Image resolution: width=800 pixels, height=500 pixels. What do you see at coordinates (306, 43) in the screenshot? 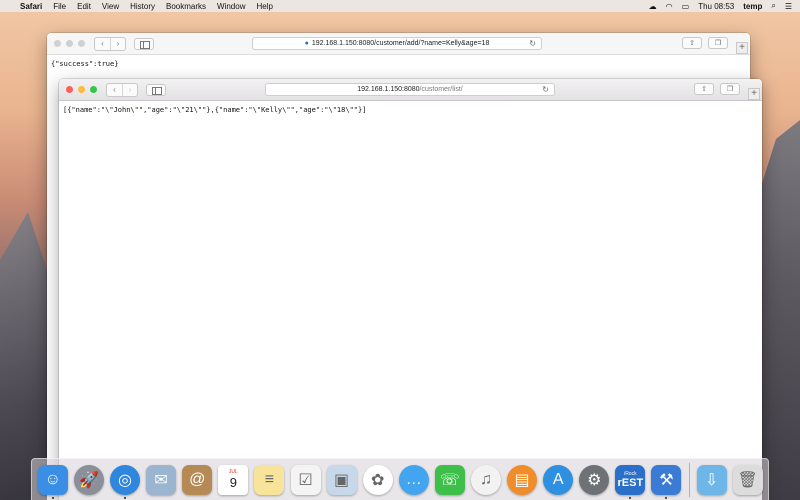
I see `globe-icon: ●` at bounding box center [306, 43].